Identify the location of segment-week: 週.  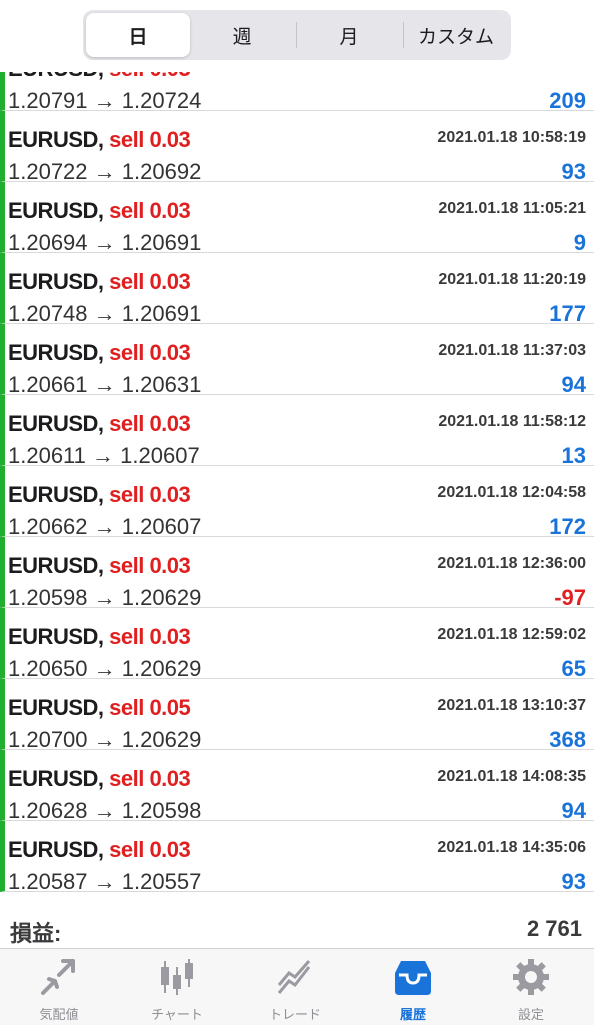
(242, 35).